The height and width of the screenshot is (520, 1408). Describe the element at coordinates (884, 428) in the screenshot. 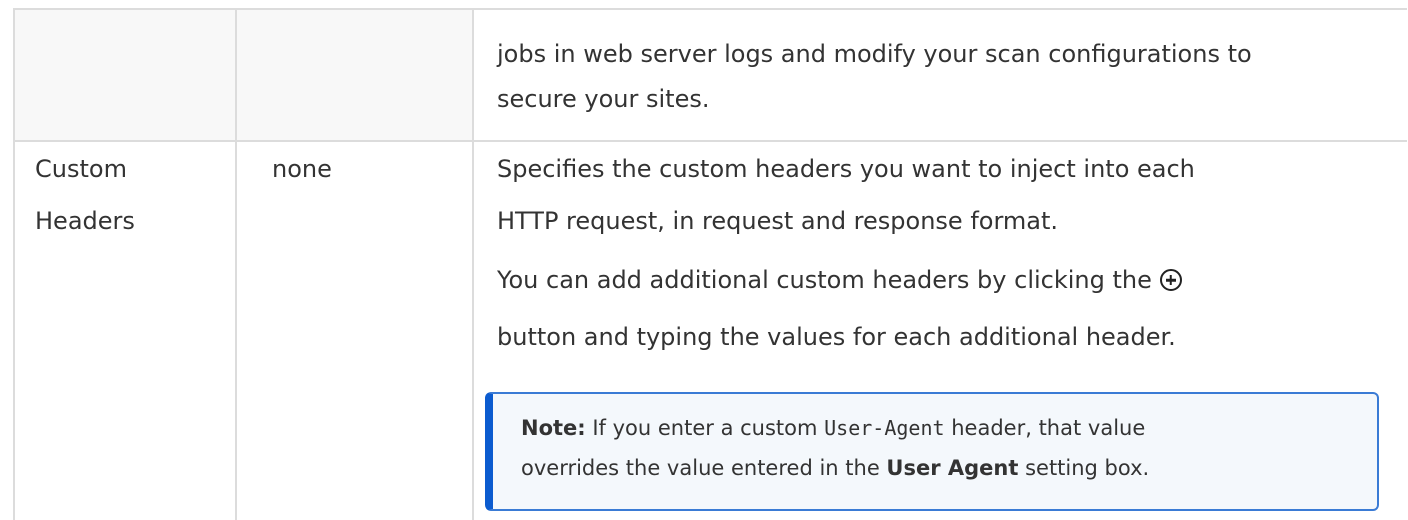

I see `code-term: User-Agent` at that location.